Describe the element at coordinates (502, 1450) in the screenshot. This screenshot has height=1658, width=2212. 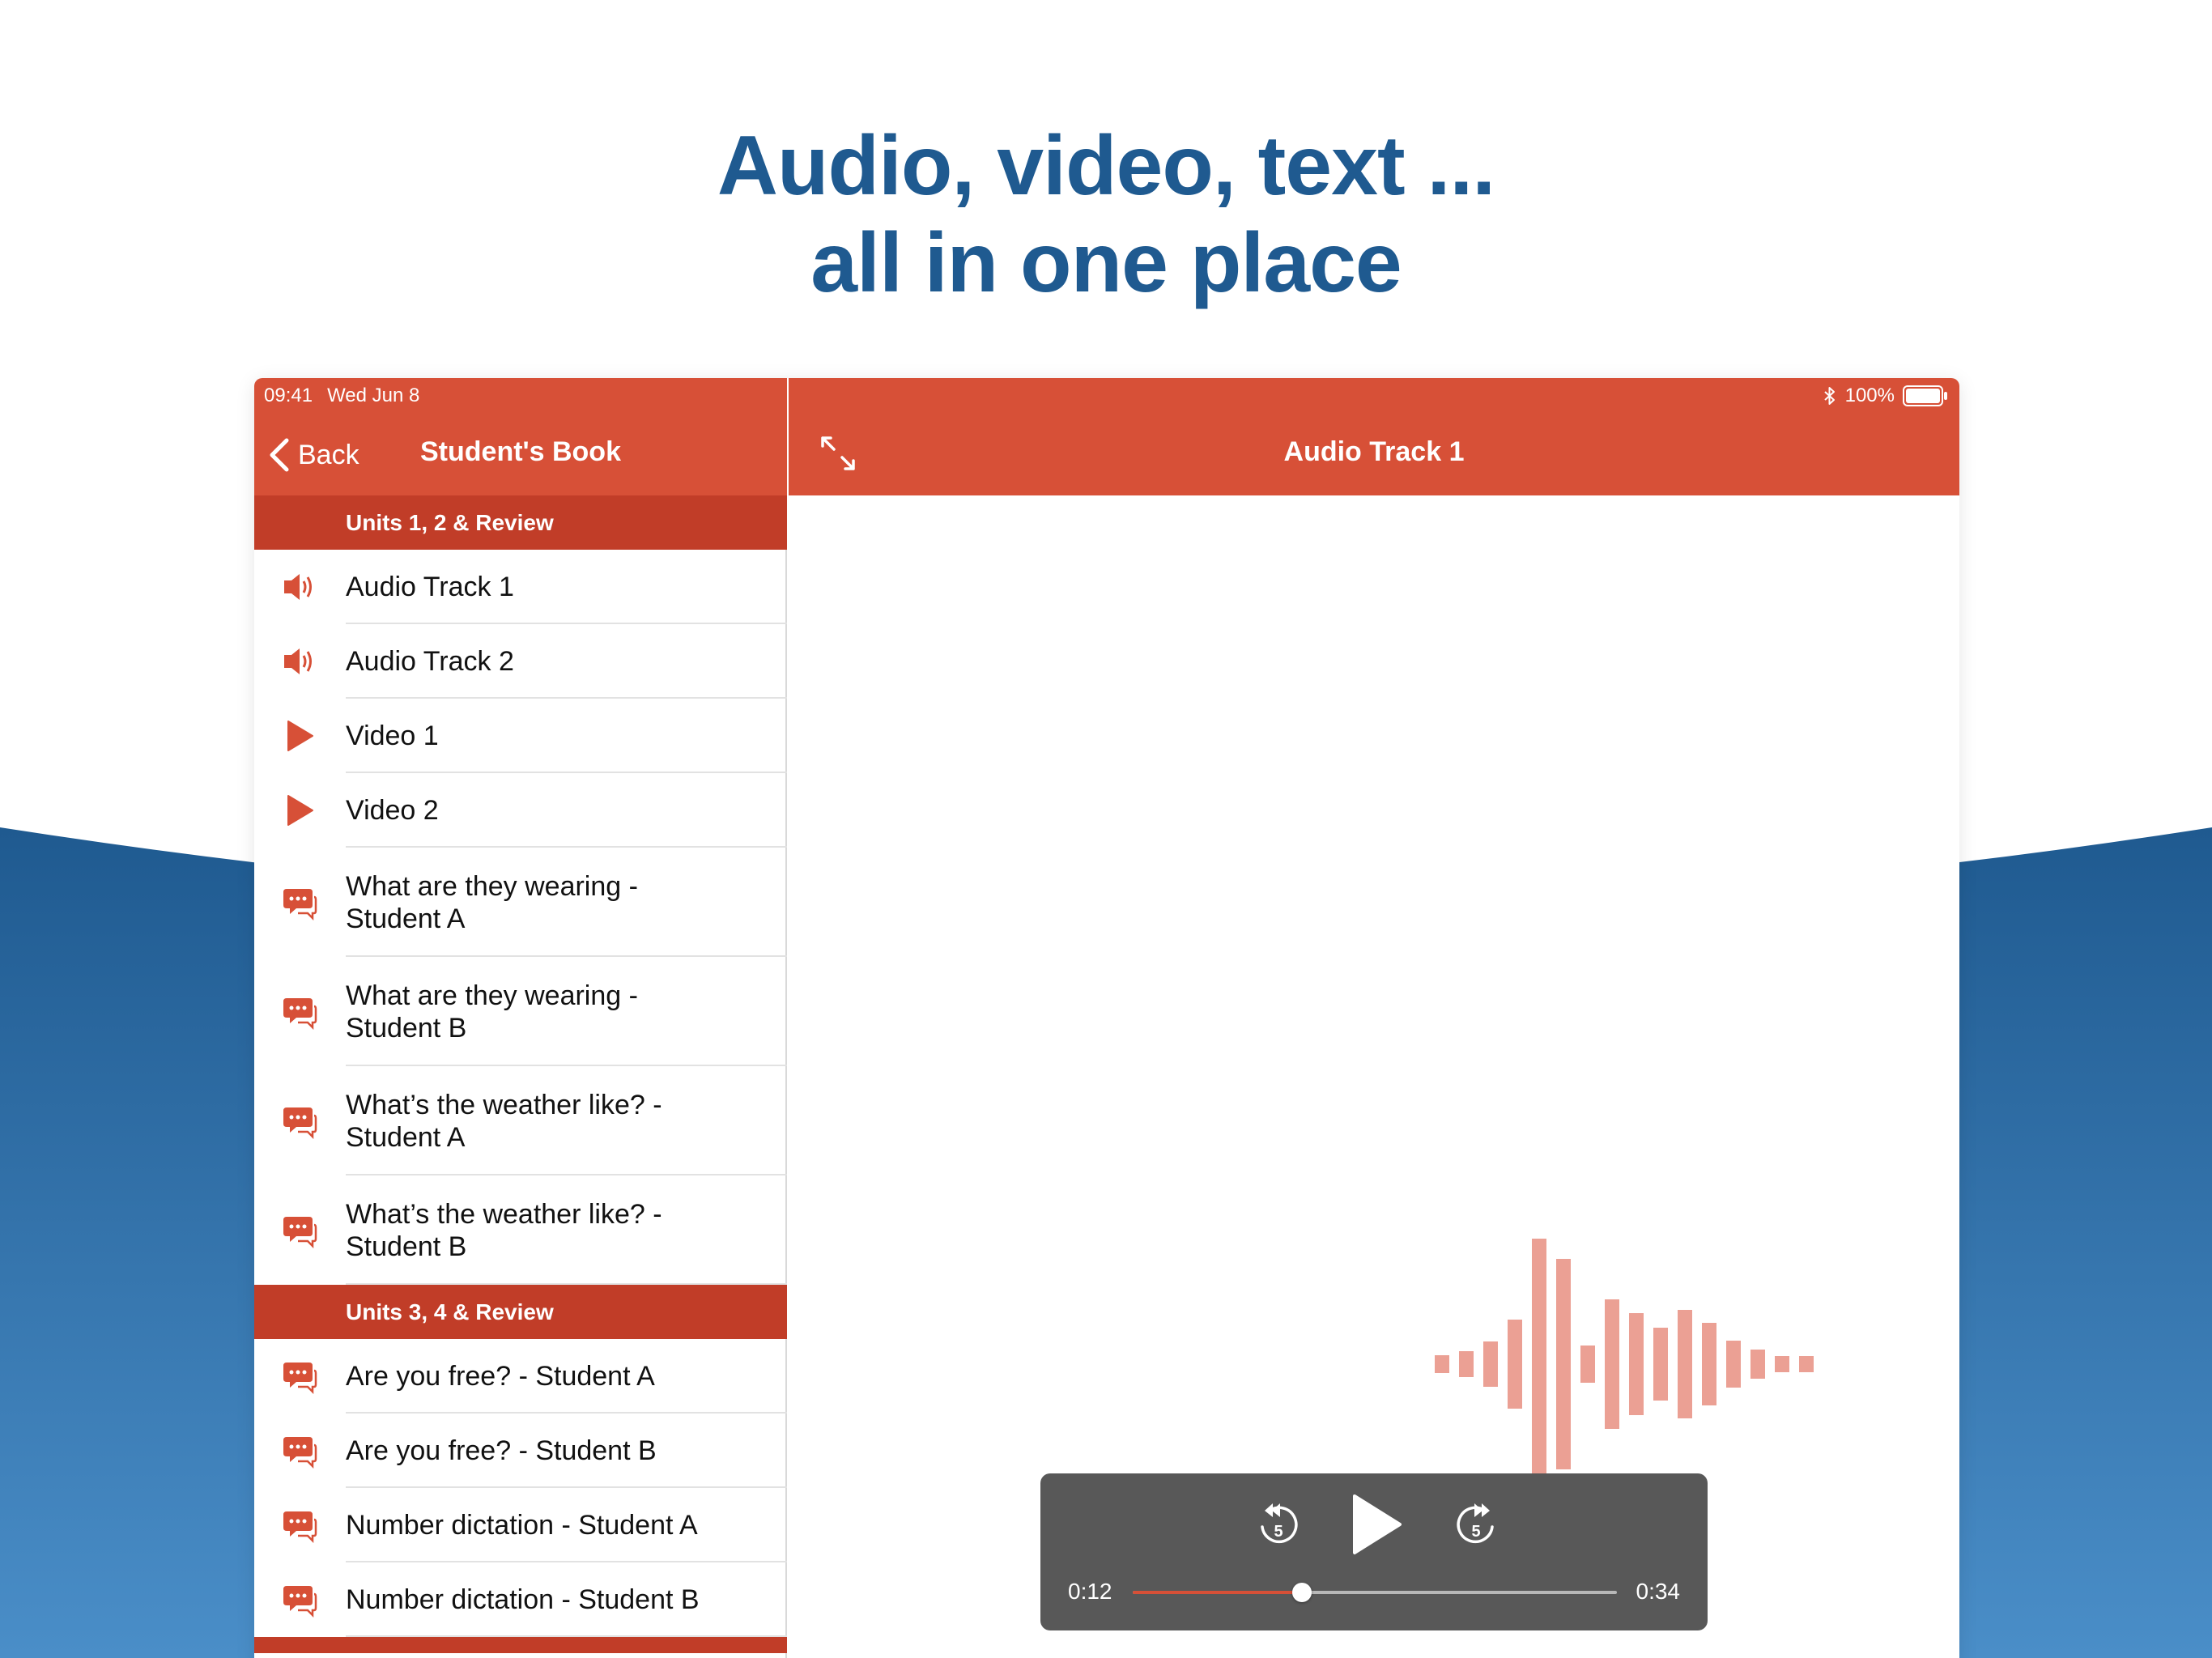
I see `list-item-label: Are you free? - Student B` at that location.